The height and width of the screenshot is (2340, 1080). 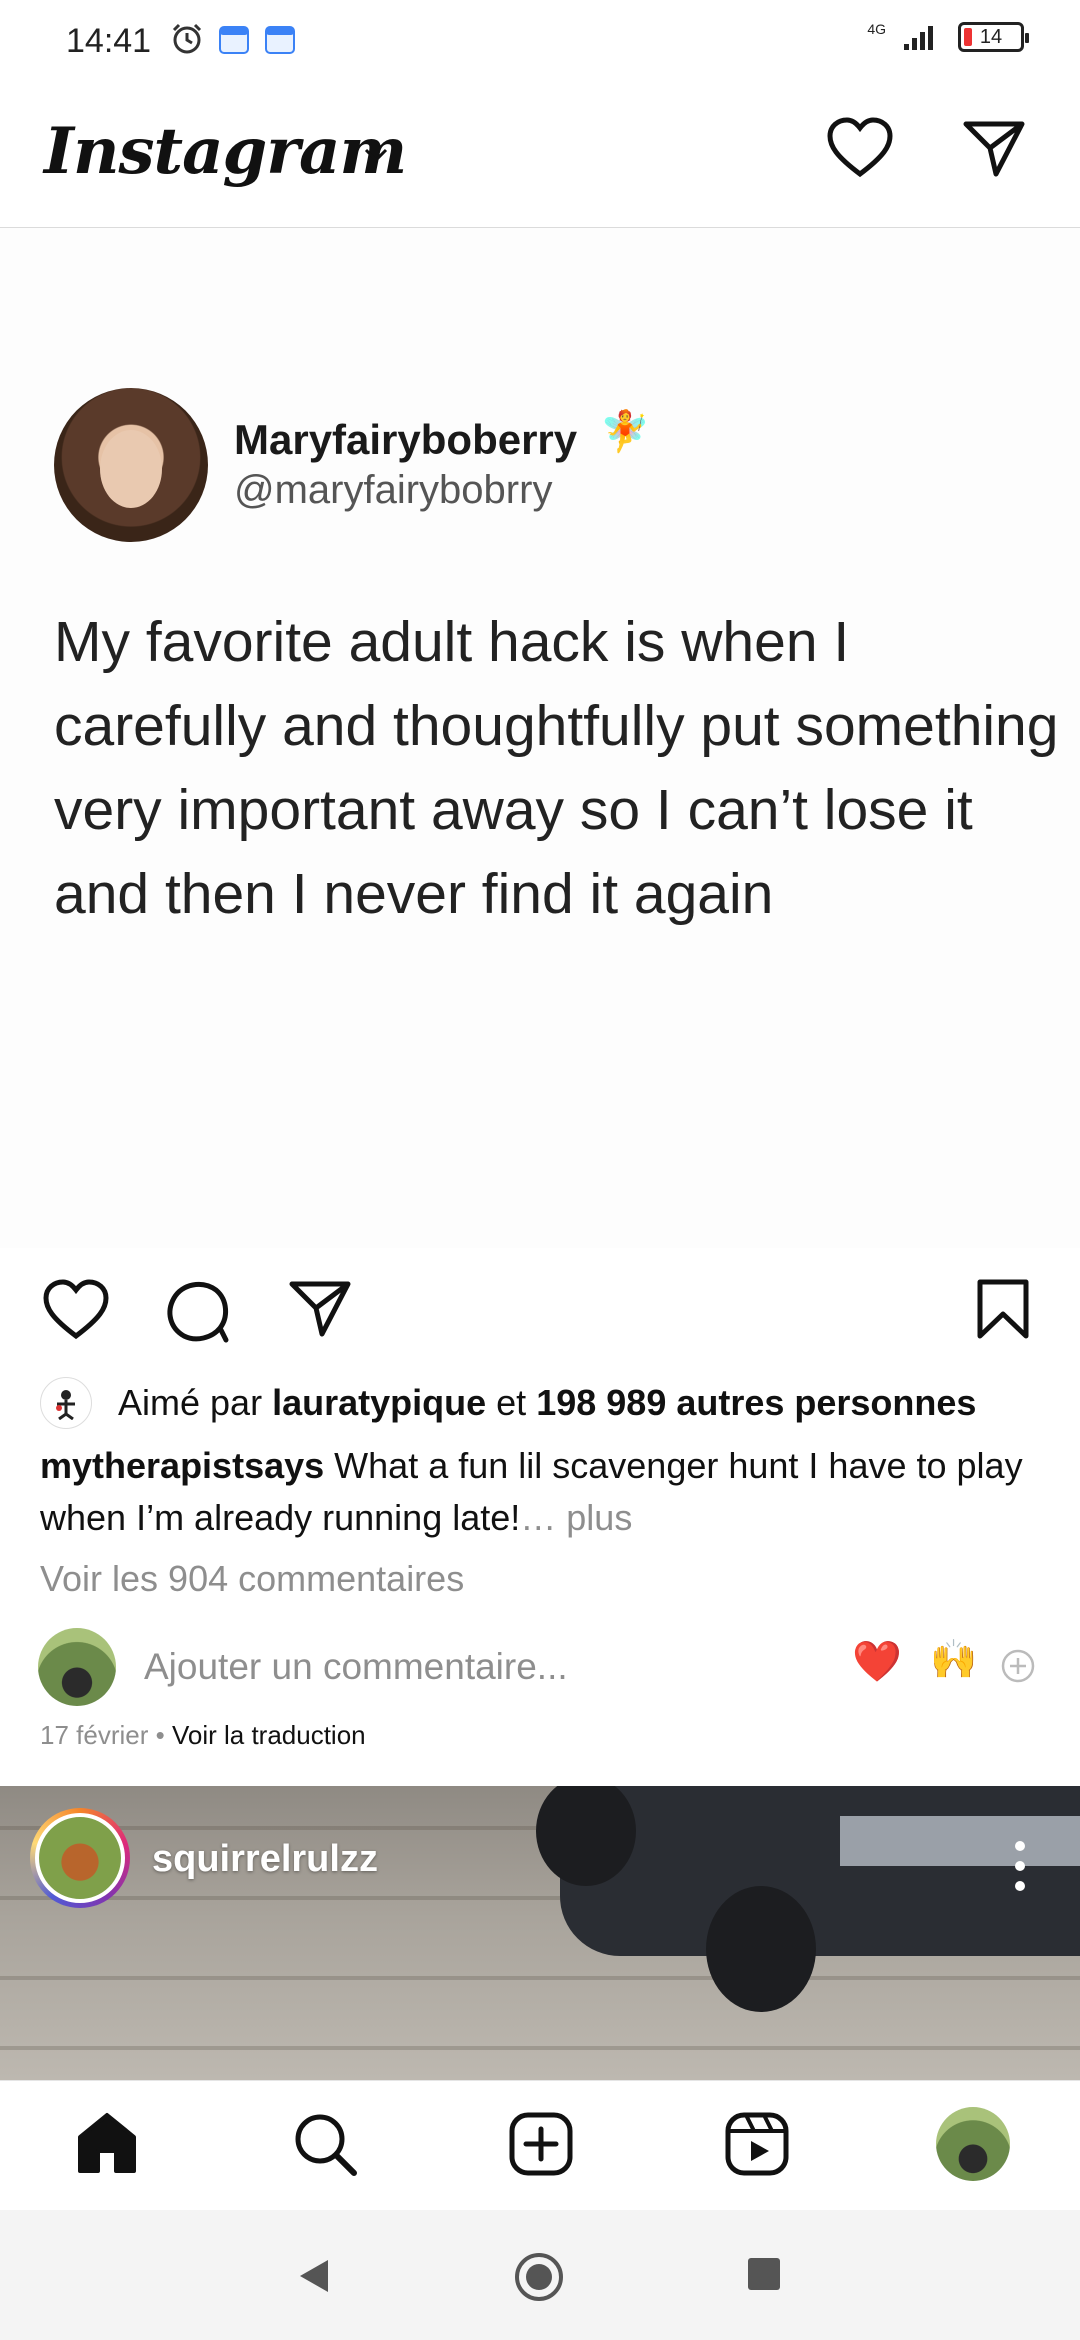 What do you see at coordinates (960, 1841) in the screenshot?
I see `grill-tray-shape` at bounding box center [960, 1841].